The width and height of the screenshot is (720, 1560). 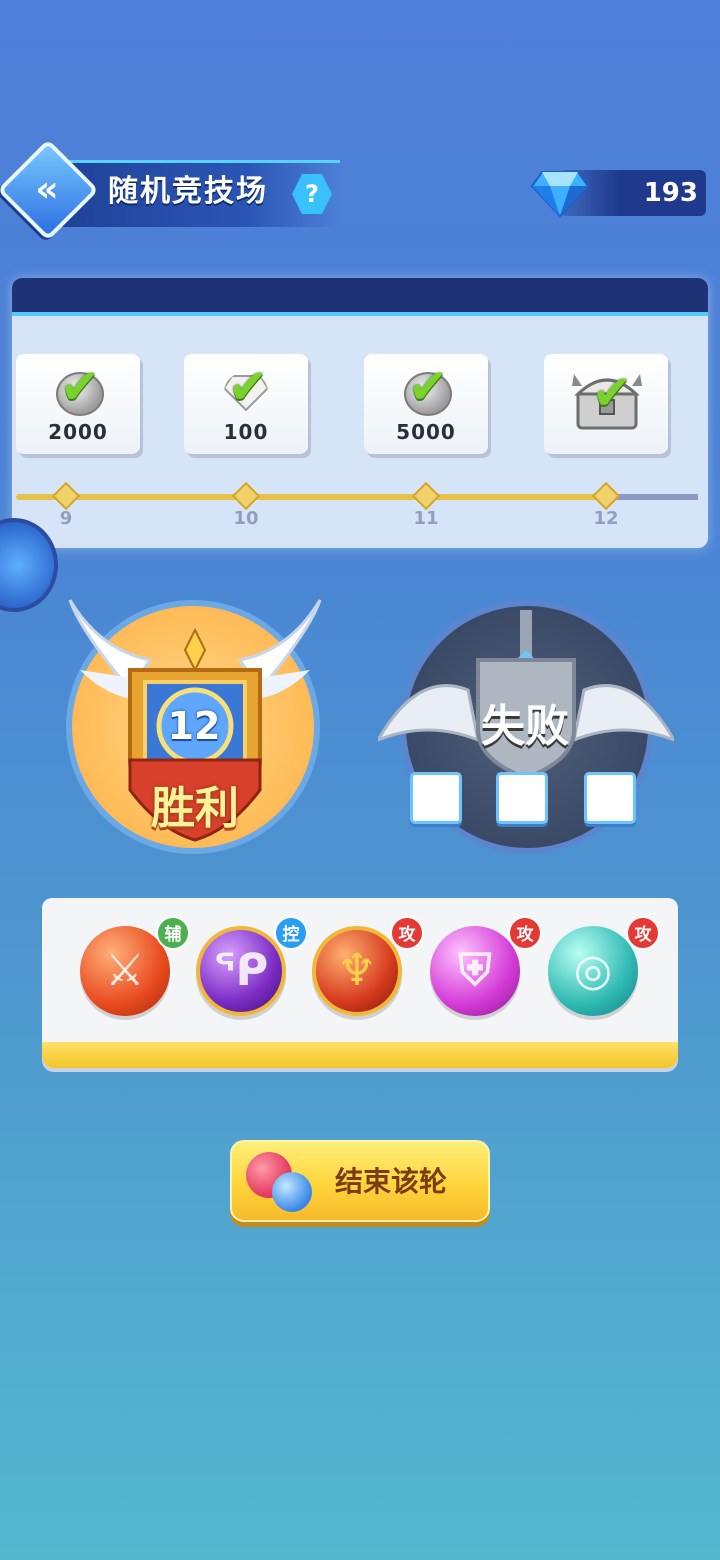 What do you see at coordinates (670, 193) in the screenshot?
I see `gem-count: 193` at bounding box center [670, 193].